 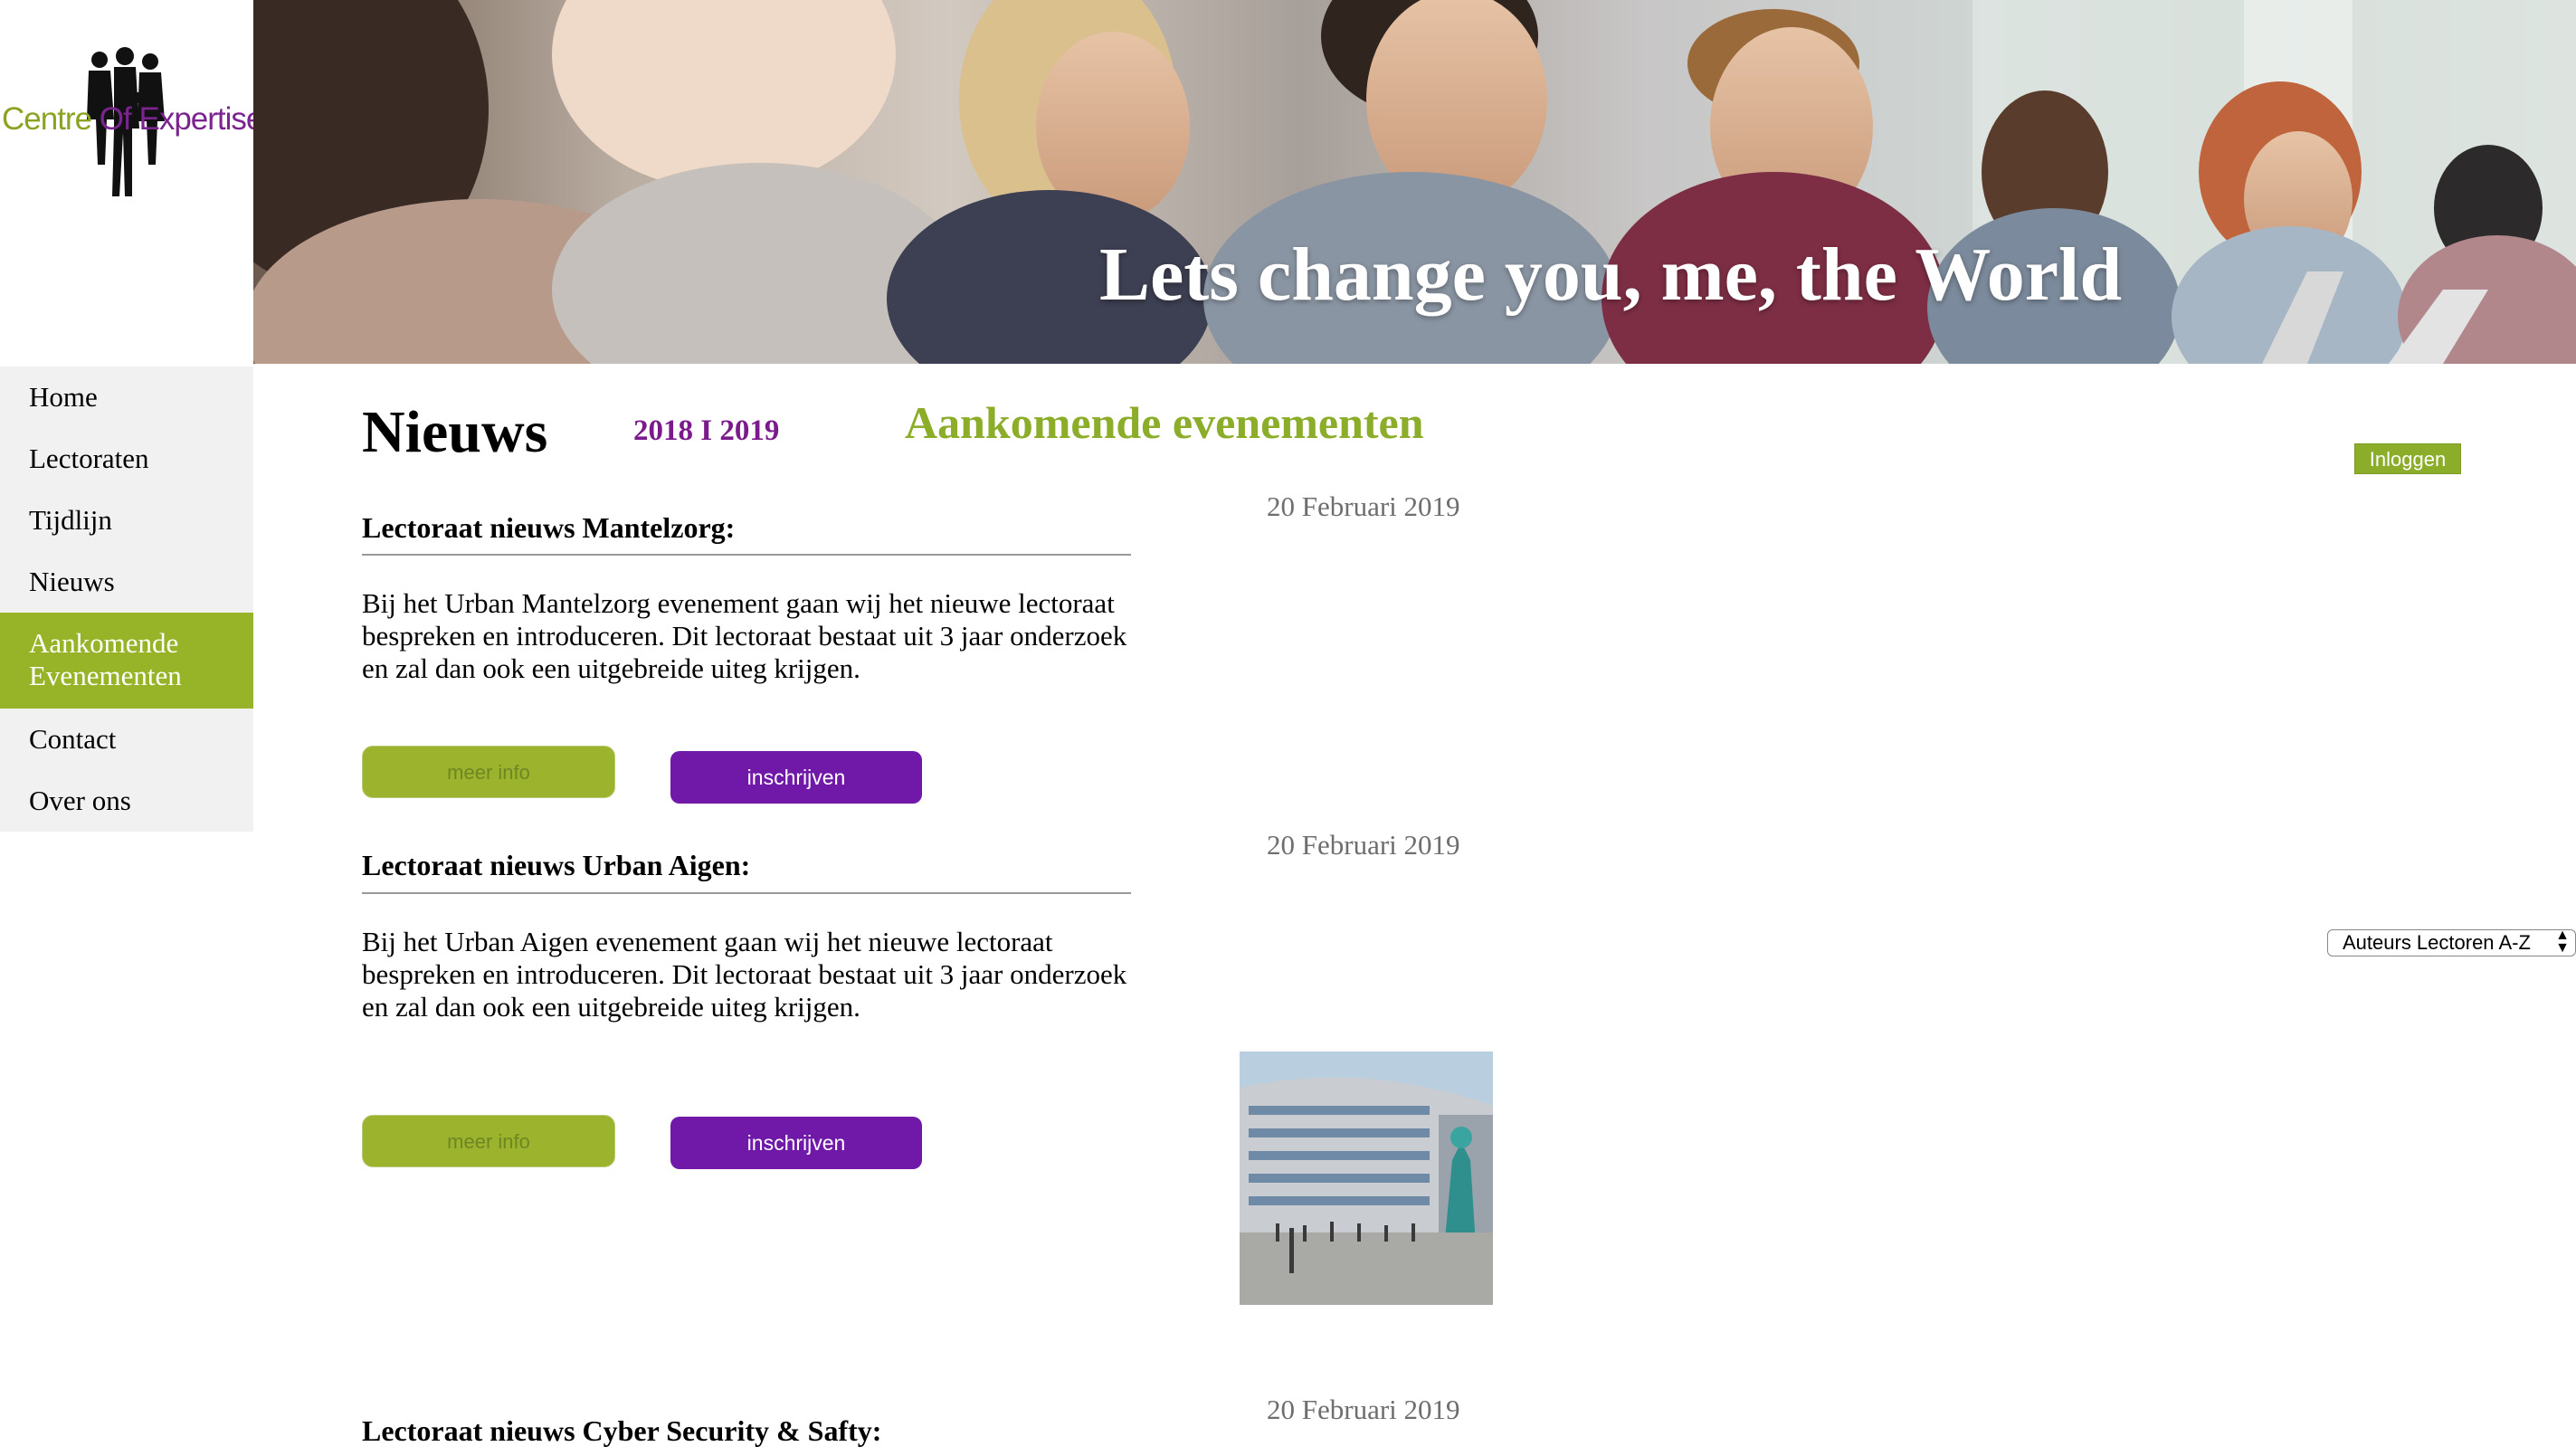 What do you see at coordinates (127, 582) in the screenshot?
I see `sidebar-item-nieuws: Nieuws` at bounding box center [127, 582].